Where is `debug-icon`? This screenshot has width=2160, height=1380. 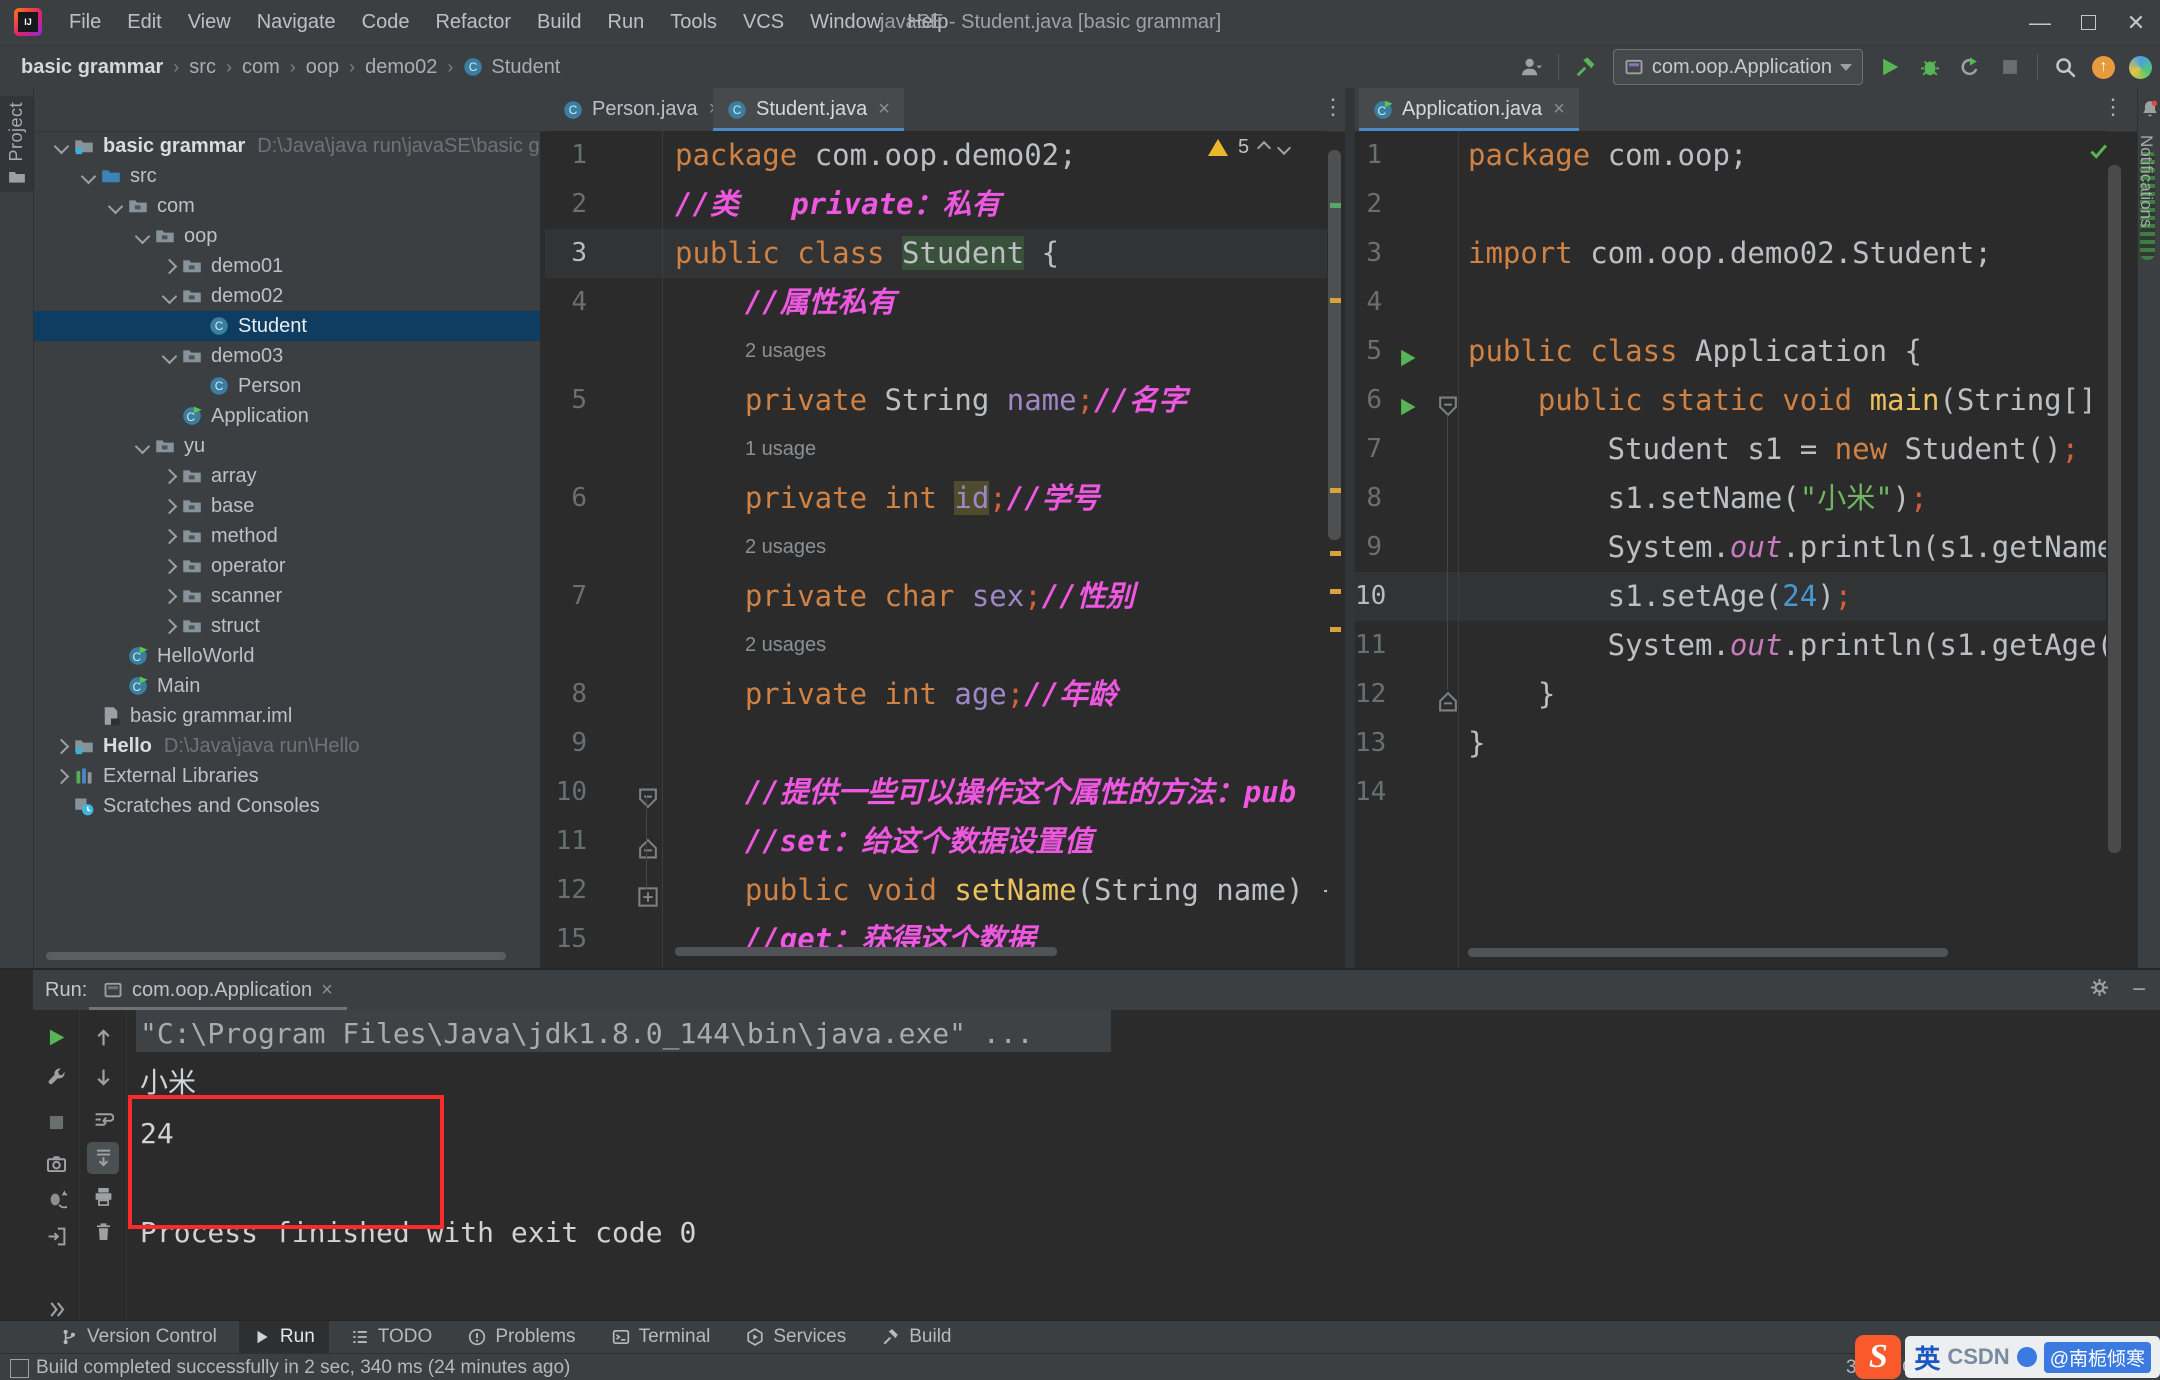
debug-icon is located at coordinates (1930, 67).